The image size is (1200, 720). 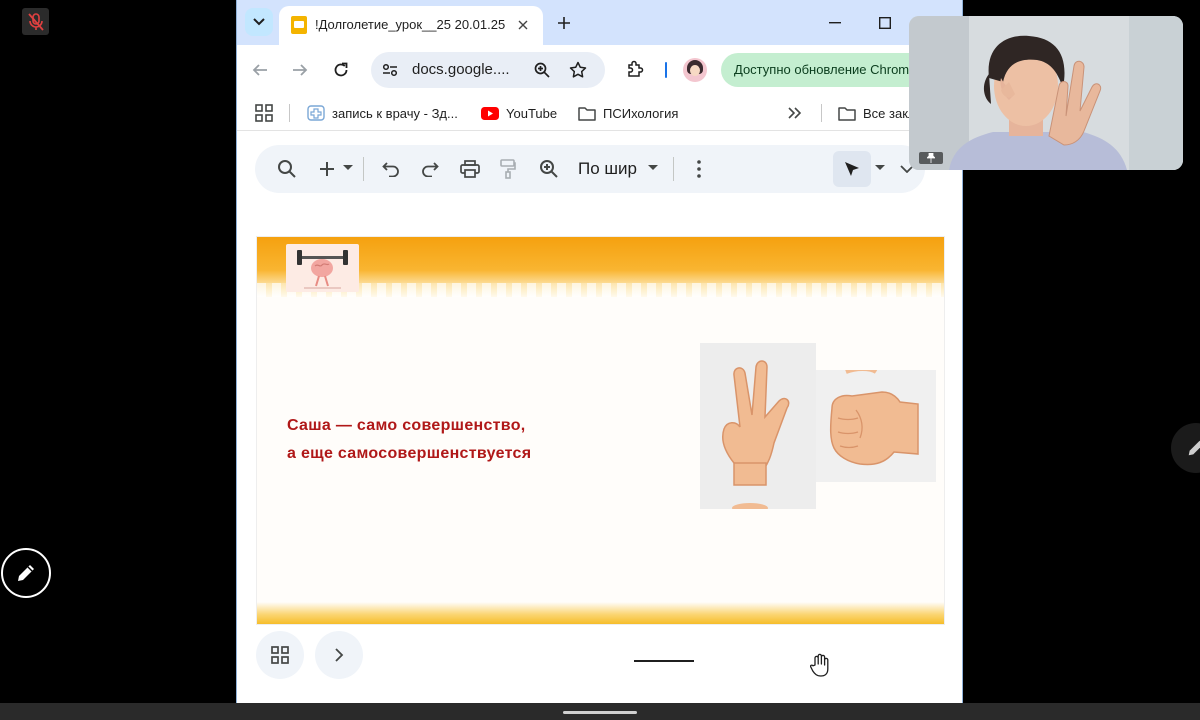 I want to click on taskbar-handle, so click(x=600, y=712).